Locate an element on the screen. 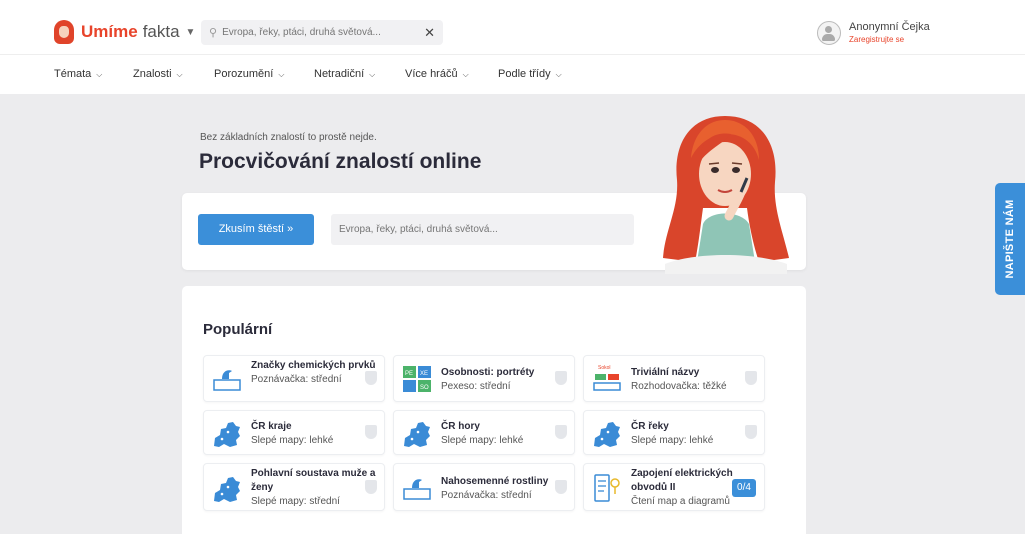 This screenshot has width=1025, height=534. tile-title: Značky chemických prvků is located at coordinates (313, 365).